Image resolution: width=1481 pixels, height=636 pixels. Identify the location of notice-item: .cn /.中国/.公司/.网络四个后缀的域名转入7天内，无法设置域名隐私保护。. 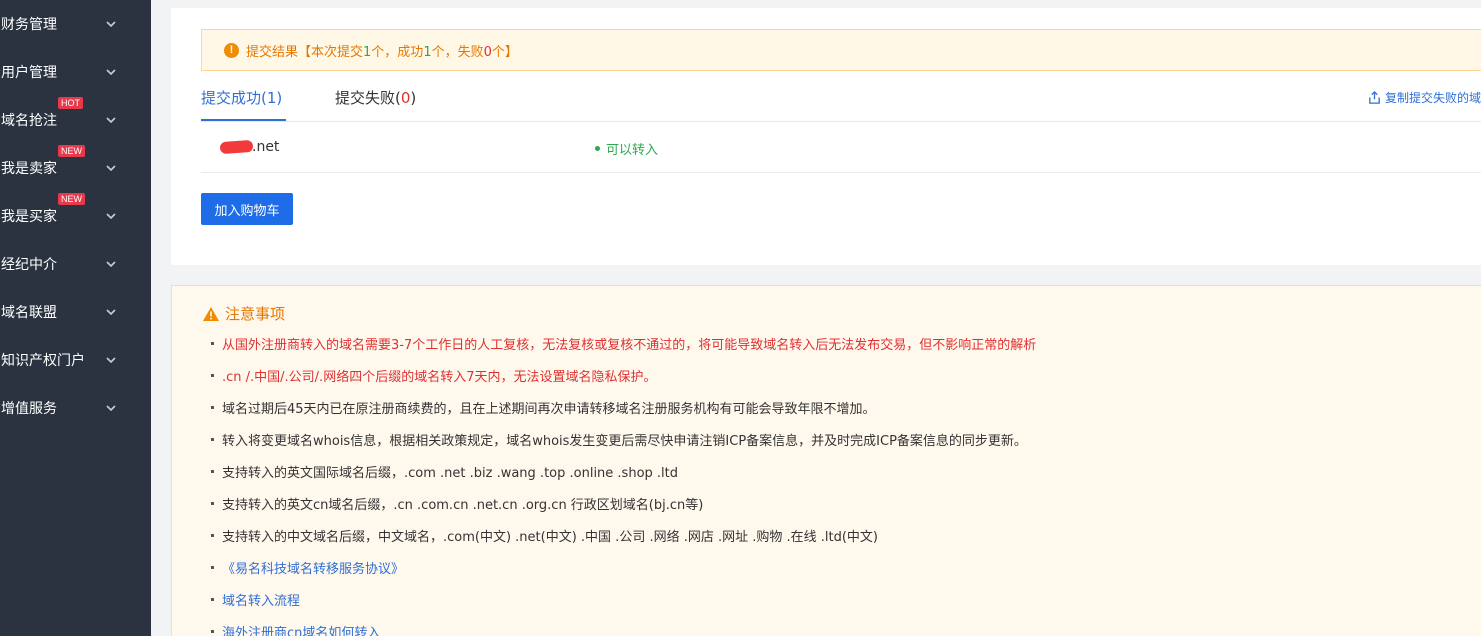
(433, 375).